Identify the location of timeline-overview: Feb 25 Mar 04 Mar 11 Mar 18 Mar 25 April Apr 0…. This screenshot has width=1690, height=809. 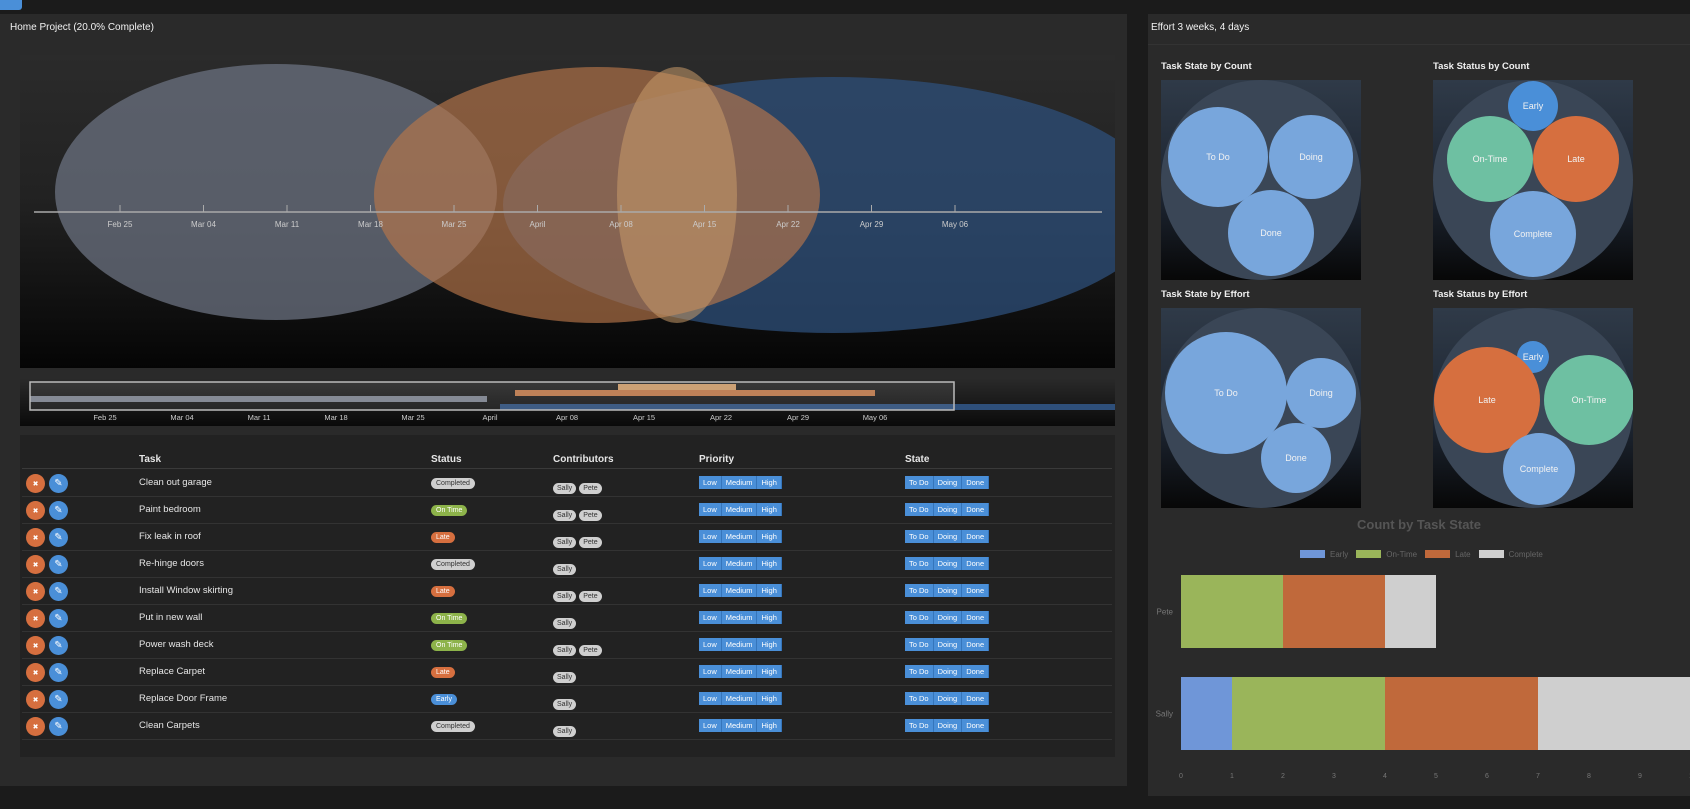
(567, 402).